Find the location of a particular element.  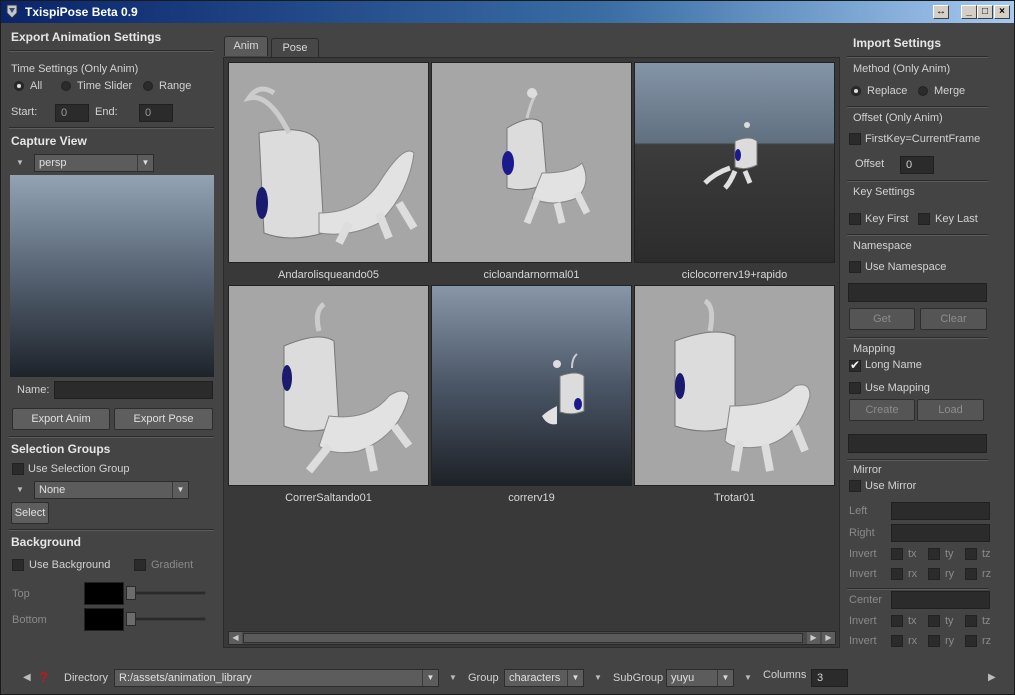

thumbnail-correrv19 is located at coordinates (531, 385).